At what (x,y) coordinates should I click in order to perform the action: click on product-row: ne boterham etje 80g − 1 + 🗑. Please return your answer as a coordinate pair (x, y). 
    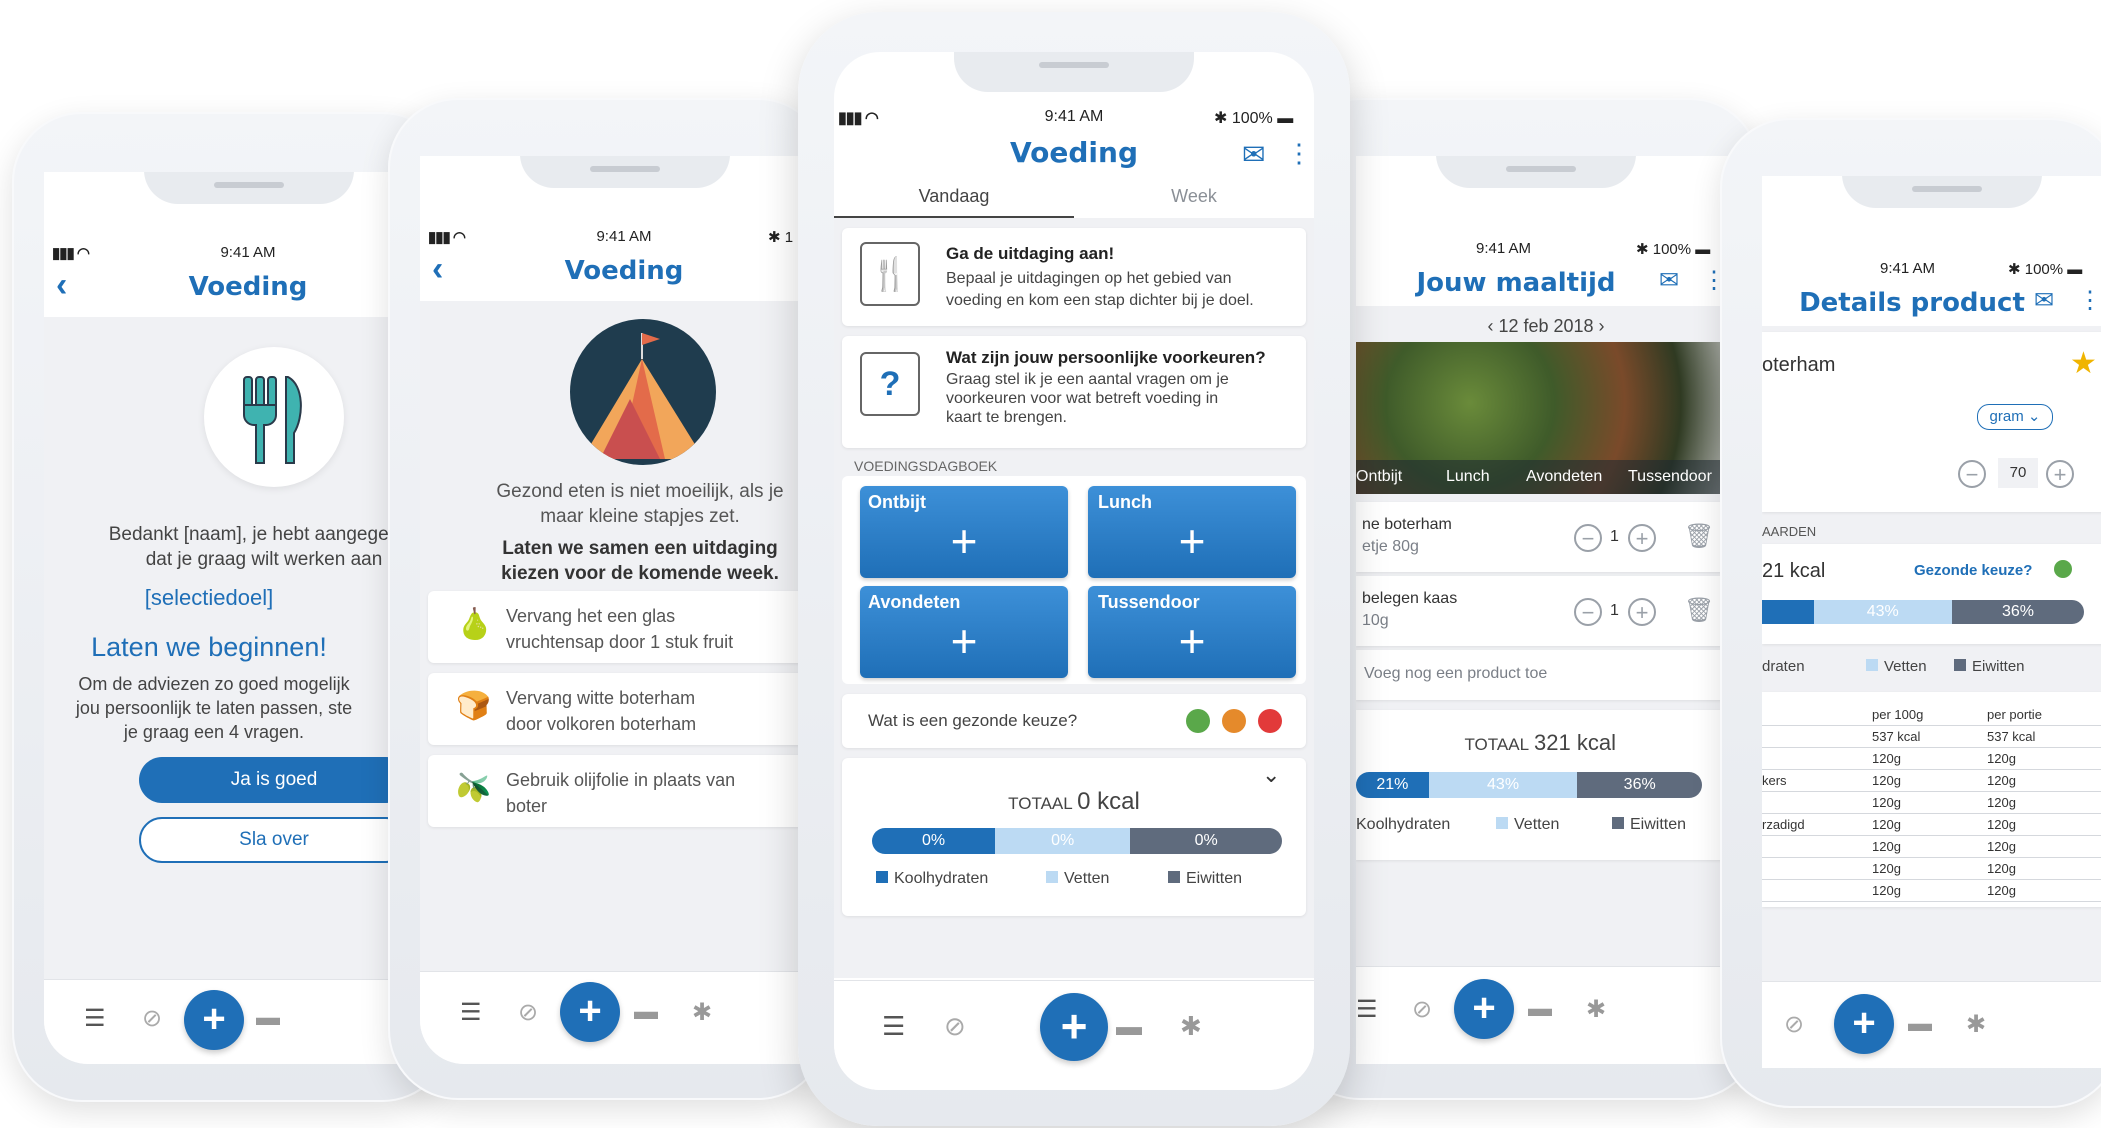
    Looking at the image, I should click on (1546, 537).